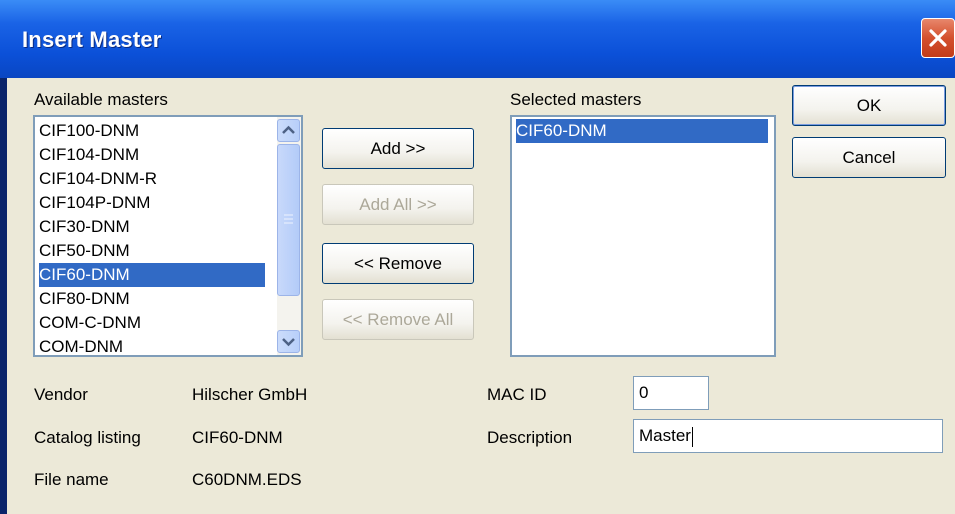 This screenshot has height=514, width=955. Describe the element at coordinates (92, 39) in the screenshot. I see `dialog-title: Insert Master` at that location.